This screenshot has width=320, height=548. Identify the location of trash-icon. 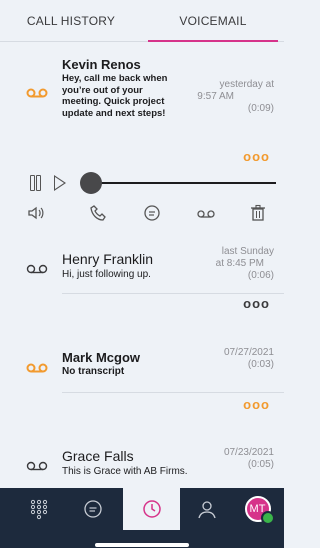
(258, 213).